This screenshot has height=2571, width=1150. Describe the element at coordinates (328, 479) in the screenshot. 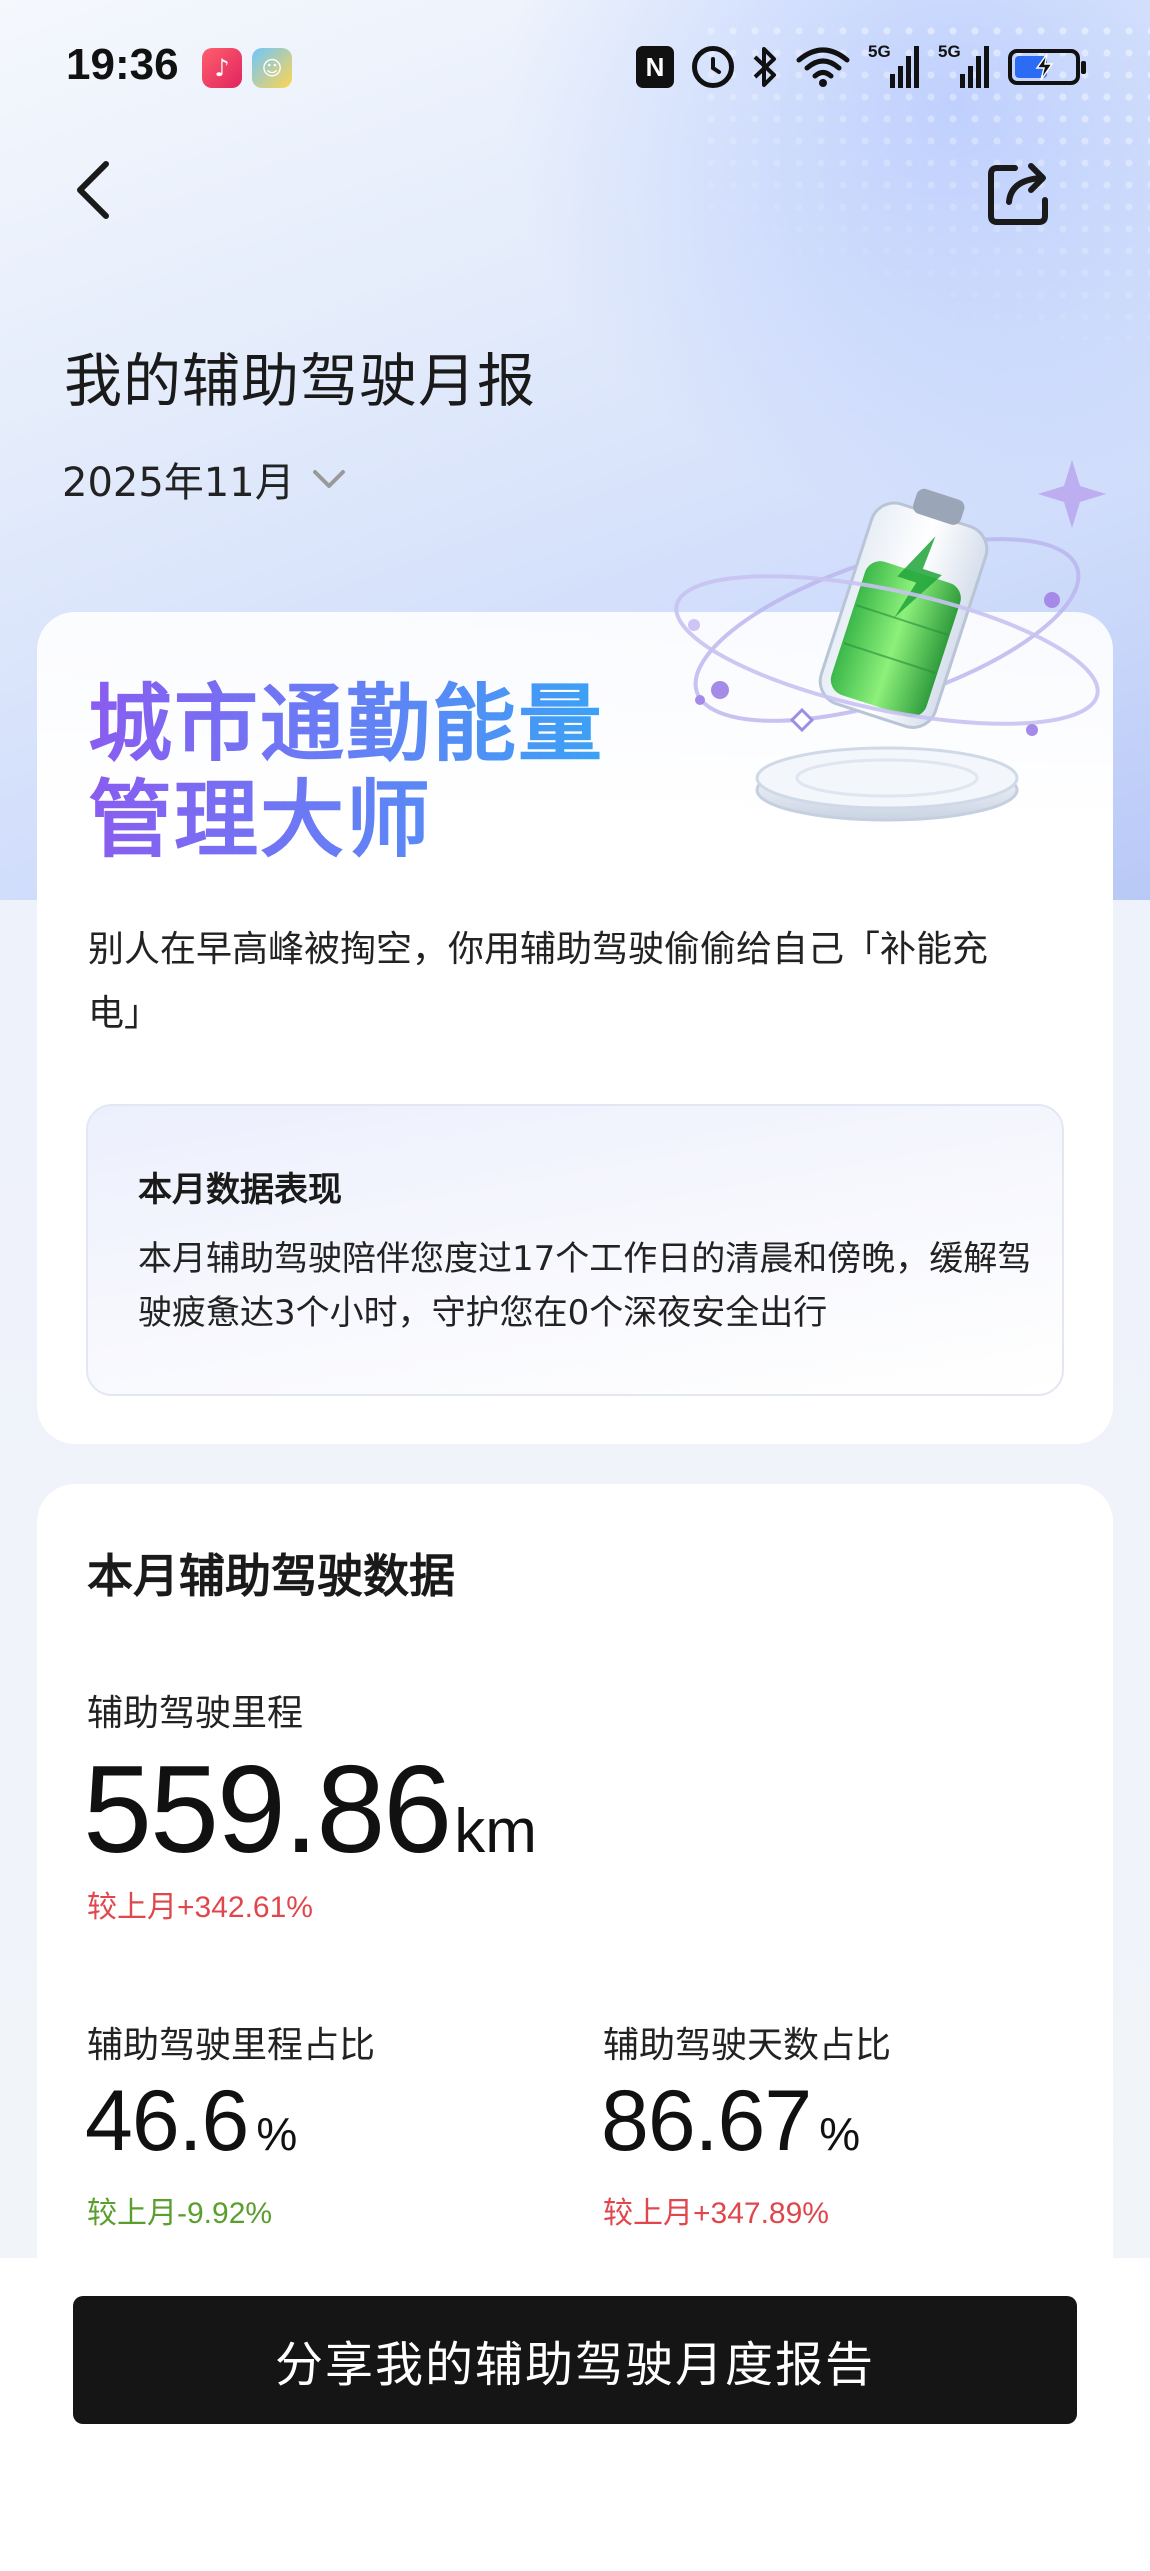

I see `chevron-down-icon` at that location.